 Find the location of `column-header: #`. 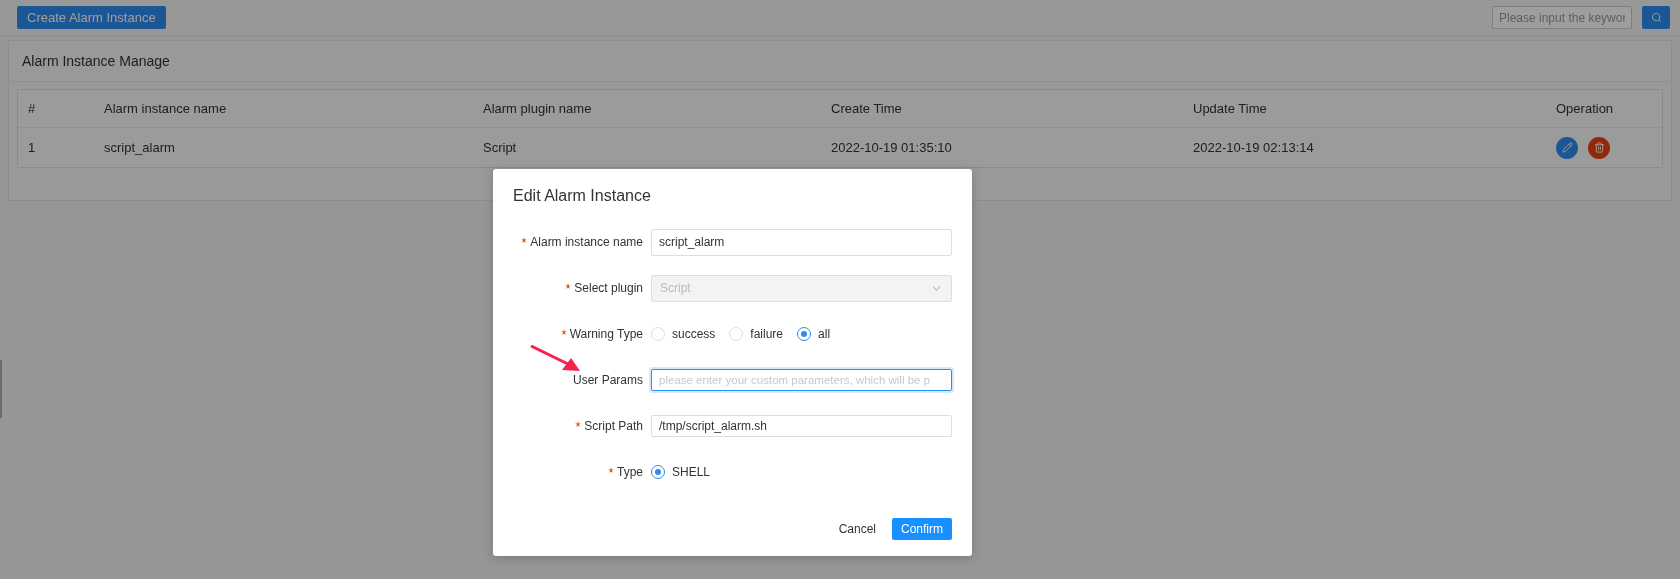

column-header: # is located at coordinates (32, 108).